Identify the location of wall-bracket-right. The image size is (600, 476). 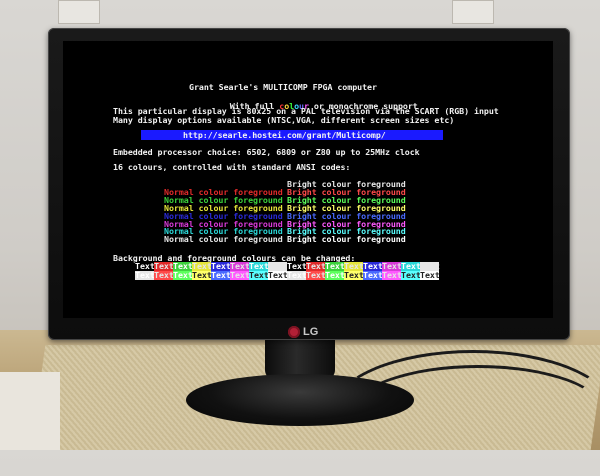
(473, 12).